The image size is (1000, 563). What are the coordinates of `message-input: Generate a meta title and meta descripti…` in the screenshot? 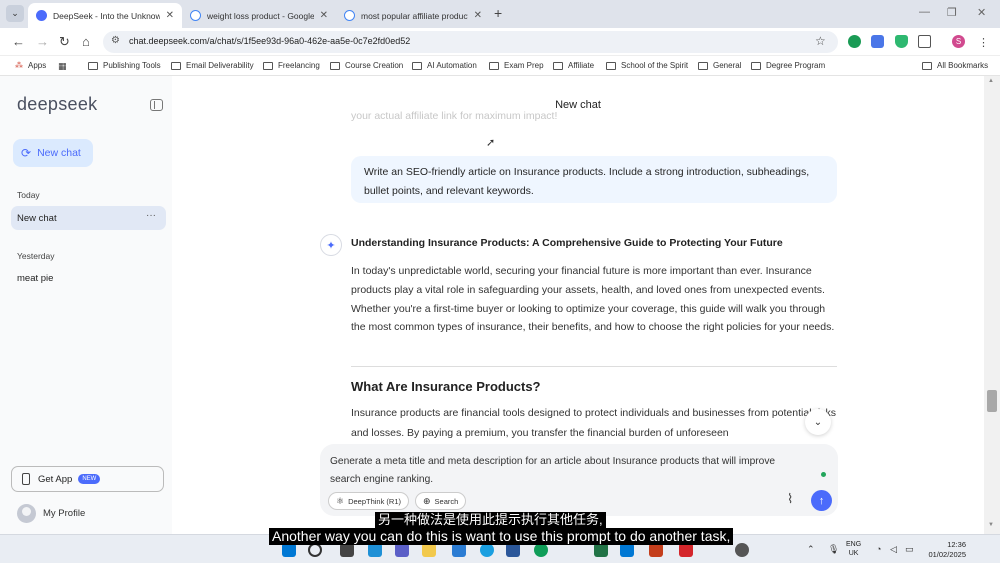 It's located at (567, 471).